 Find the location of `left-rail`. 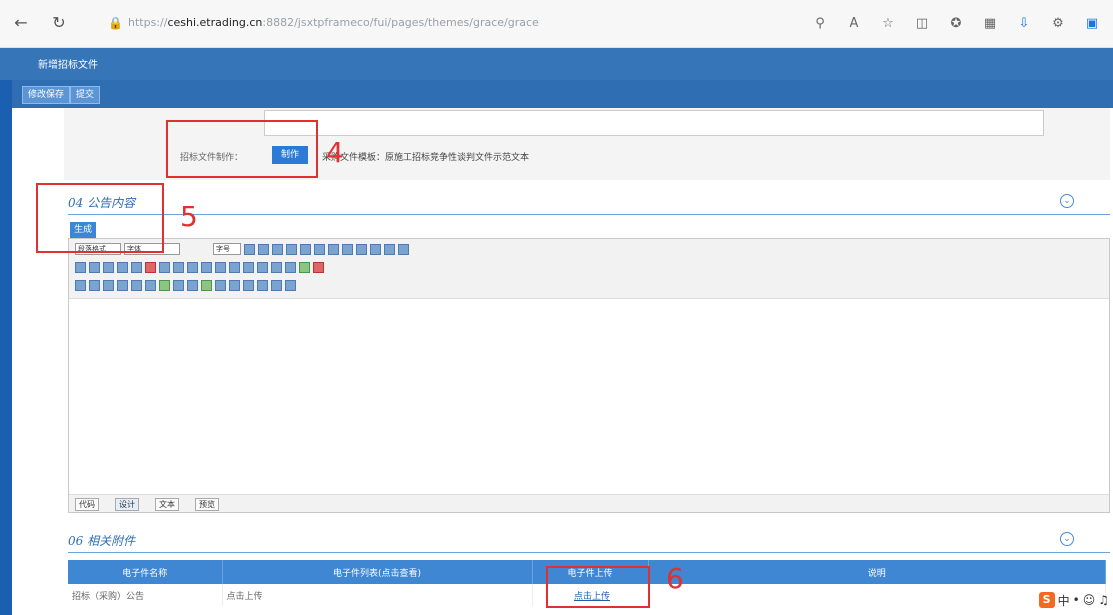

left-rail is located at coordinates (6, 331).